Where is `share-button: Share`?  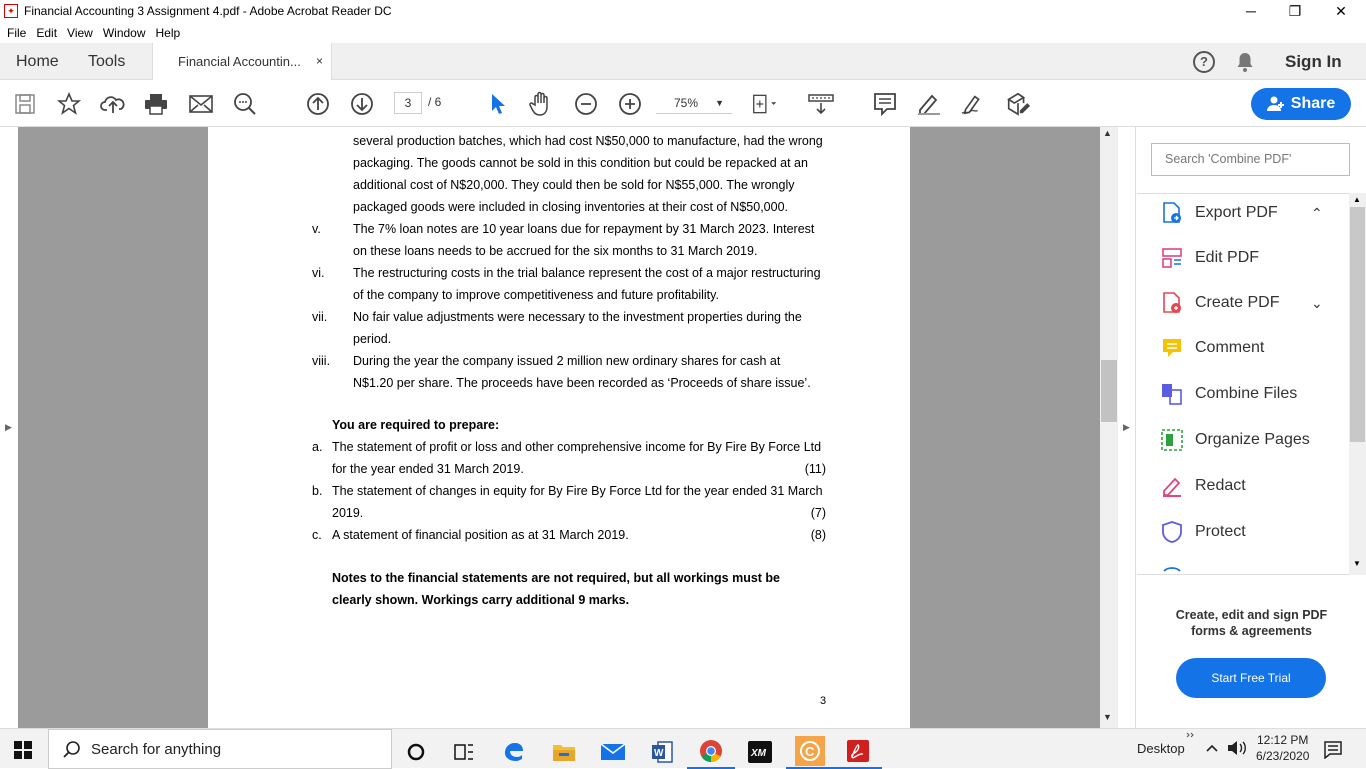 share-button: Share is located at coordinates (1301, 104).